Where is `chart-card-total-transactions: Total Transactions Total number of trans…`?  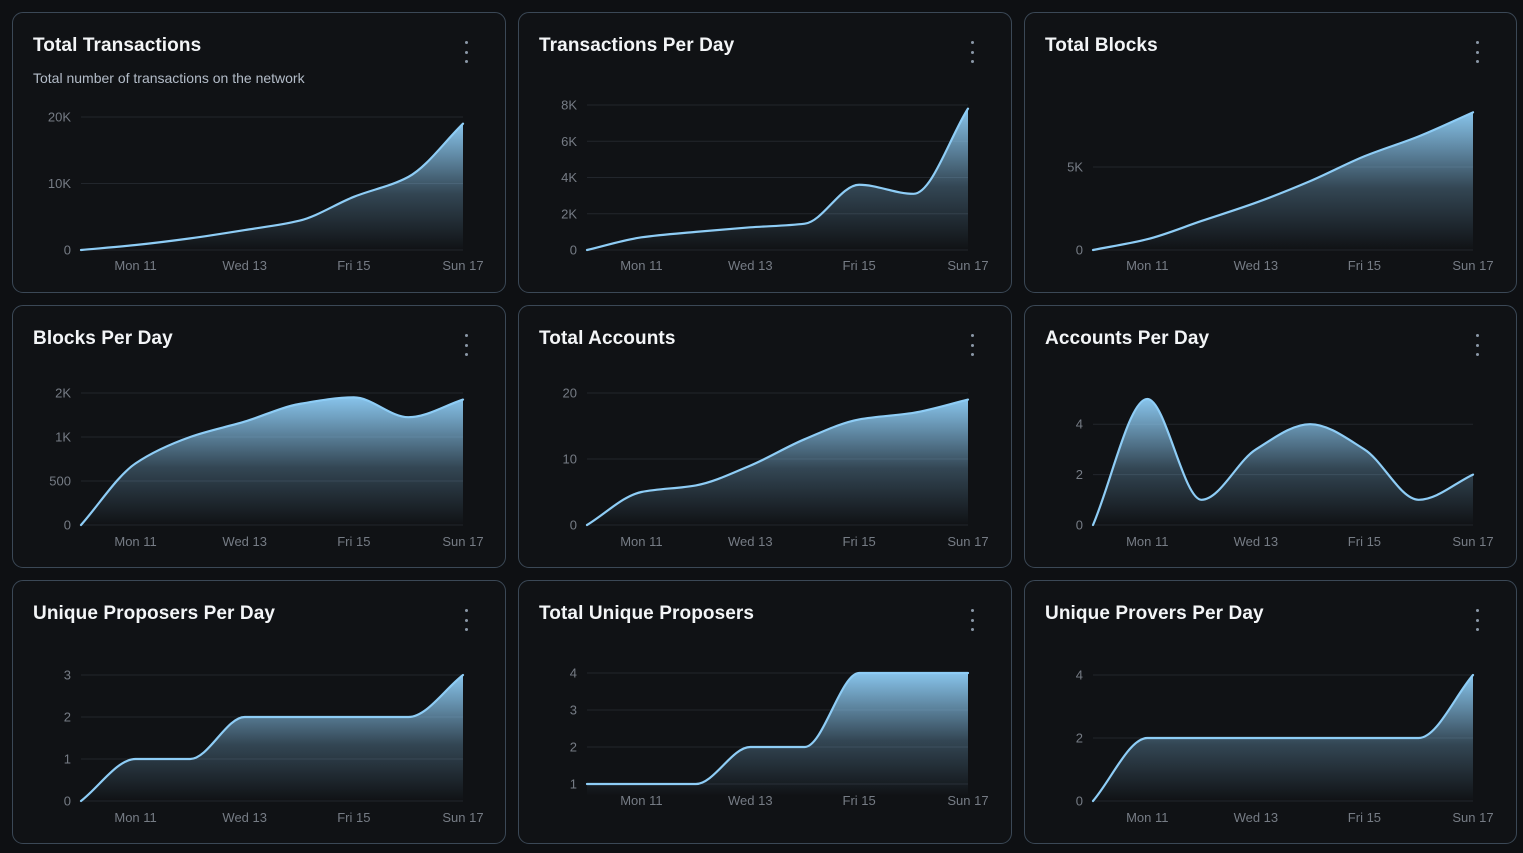 chart-card-total-transactions: Total Transactions Total number of trans… is located at coordinates (259, 152).